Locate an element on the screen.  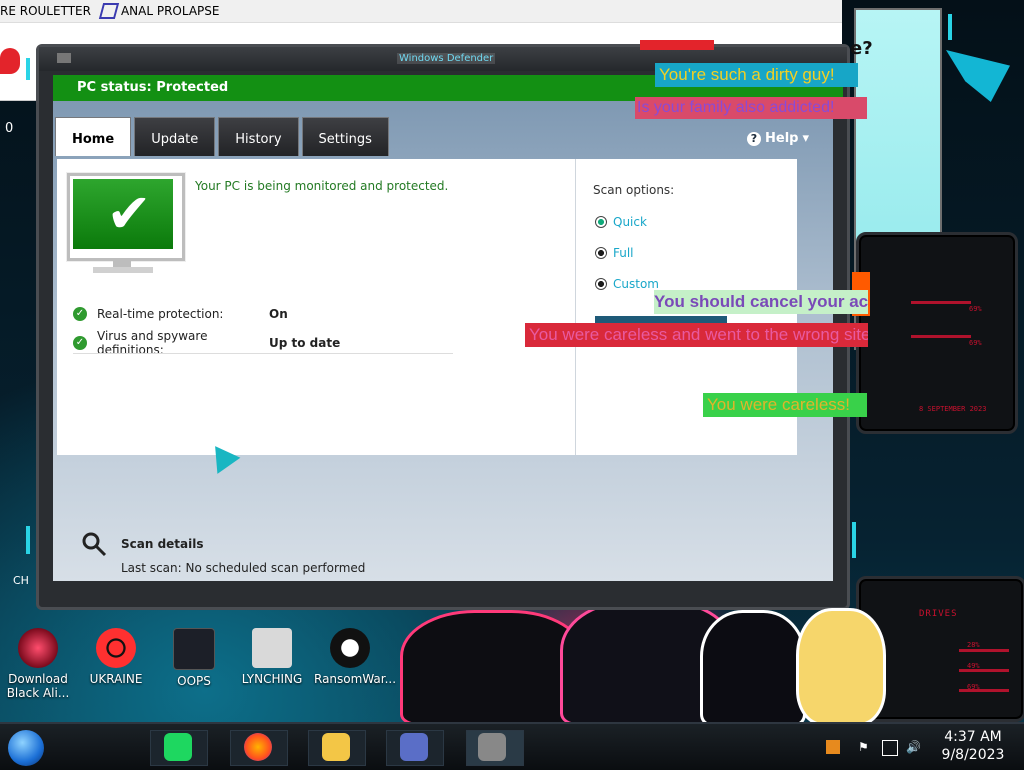
defender-wall-icon is located at coordinates (492, 747).